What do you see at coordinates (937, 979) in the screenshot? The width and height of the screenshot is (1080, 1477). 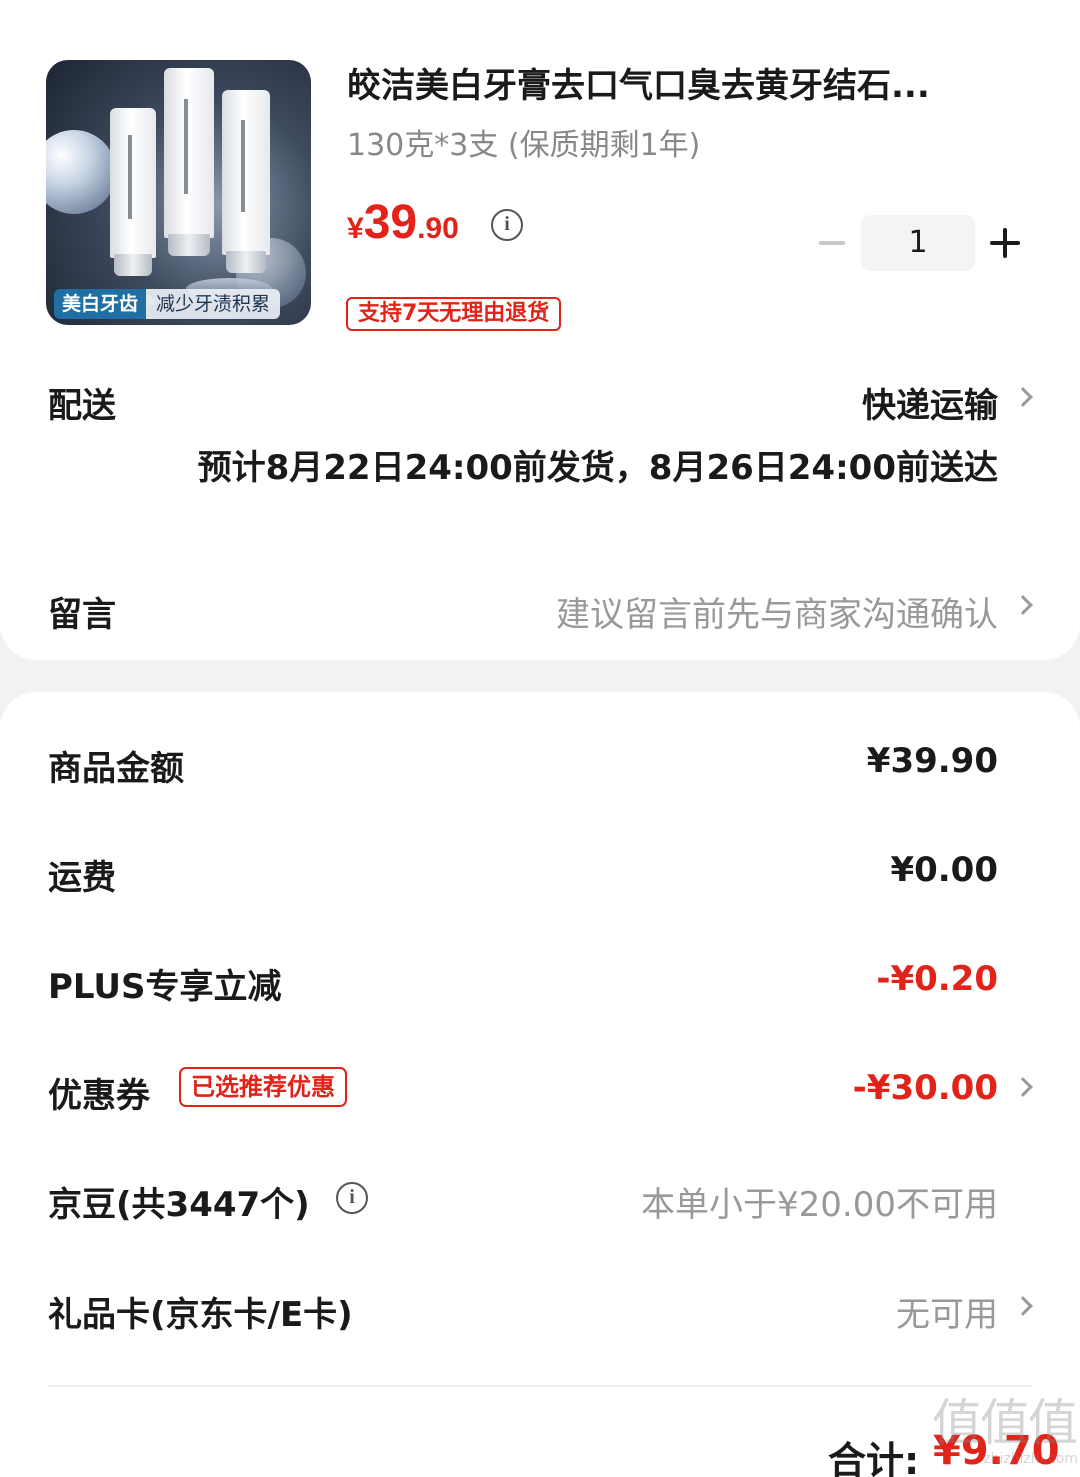 I see `plus-discount-value: -¥0.20` at bounding box center [937, 979].